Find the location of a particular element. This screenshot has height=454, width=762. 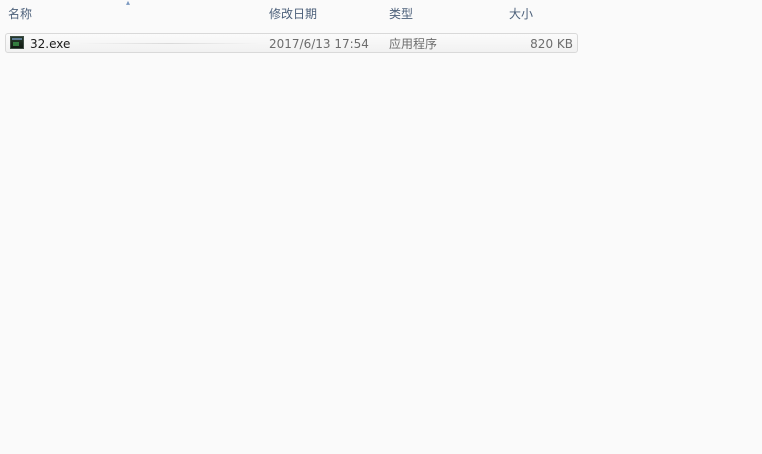

column-header-type: 类型 is located at coordinates (401, 14).